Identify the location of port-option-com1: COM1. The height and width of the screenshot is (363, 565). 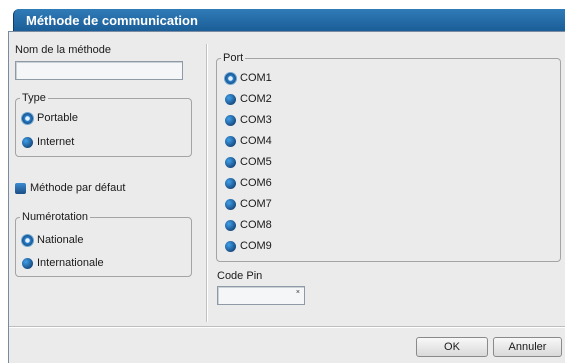
(248, 78).